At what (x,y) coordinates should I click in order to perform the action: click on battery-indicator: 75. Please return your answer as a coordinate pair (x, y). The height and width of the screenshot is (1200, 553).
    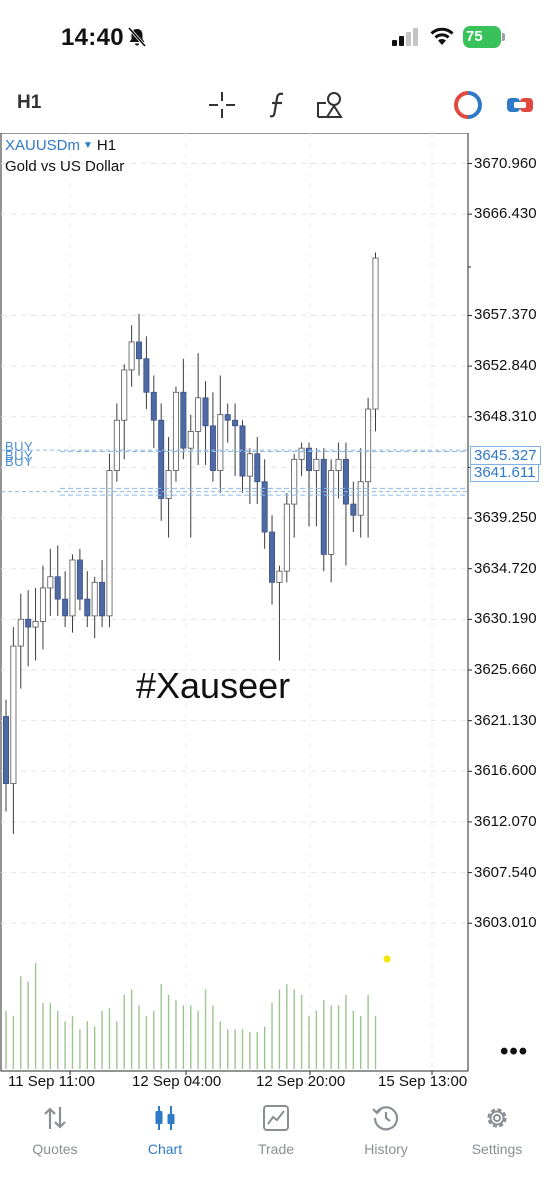
    Looking at the image, I should click on (484, 37).